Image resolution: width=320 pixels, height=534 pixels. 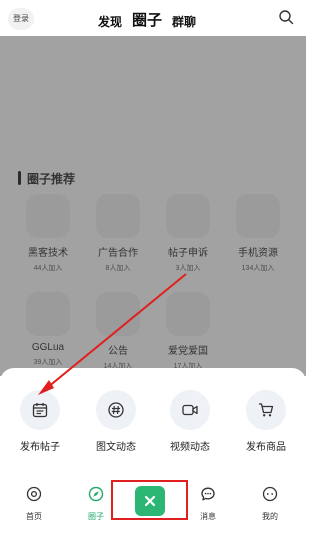 I want to click on action-label: 发布商品, so click(x=266, y=447).